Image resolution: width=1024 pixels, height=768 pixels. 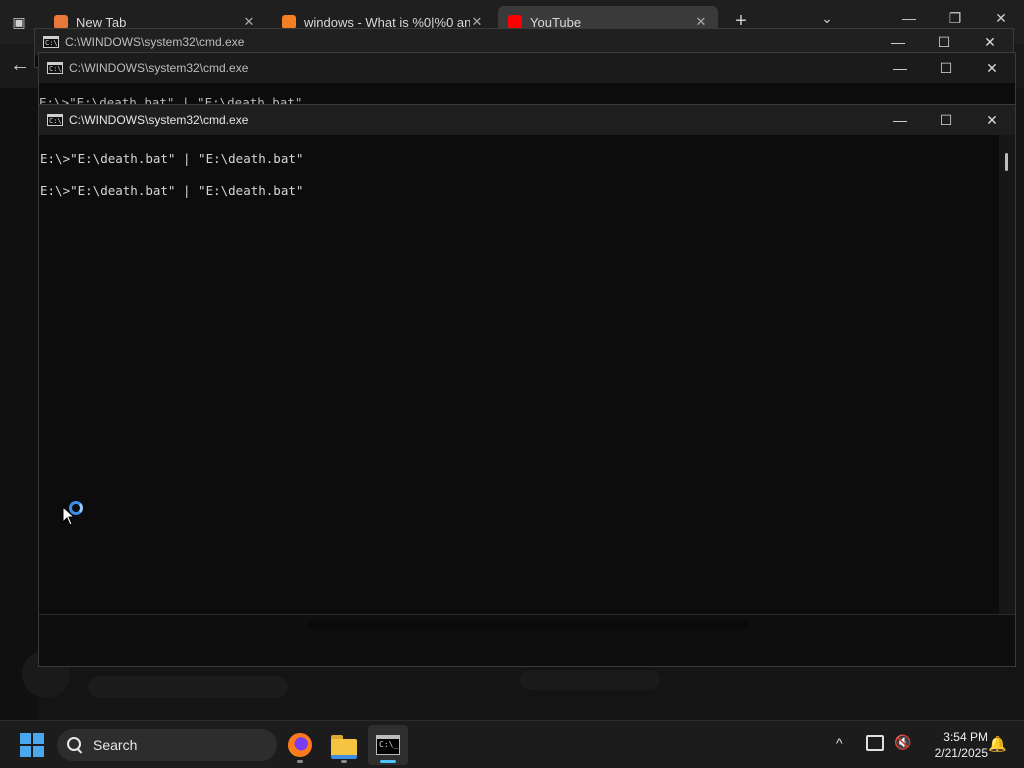 What do you see at coordinates (32, 745) in the screenshot?
I see `start-button` at bounding box center [32, 745].